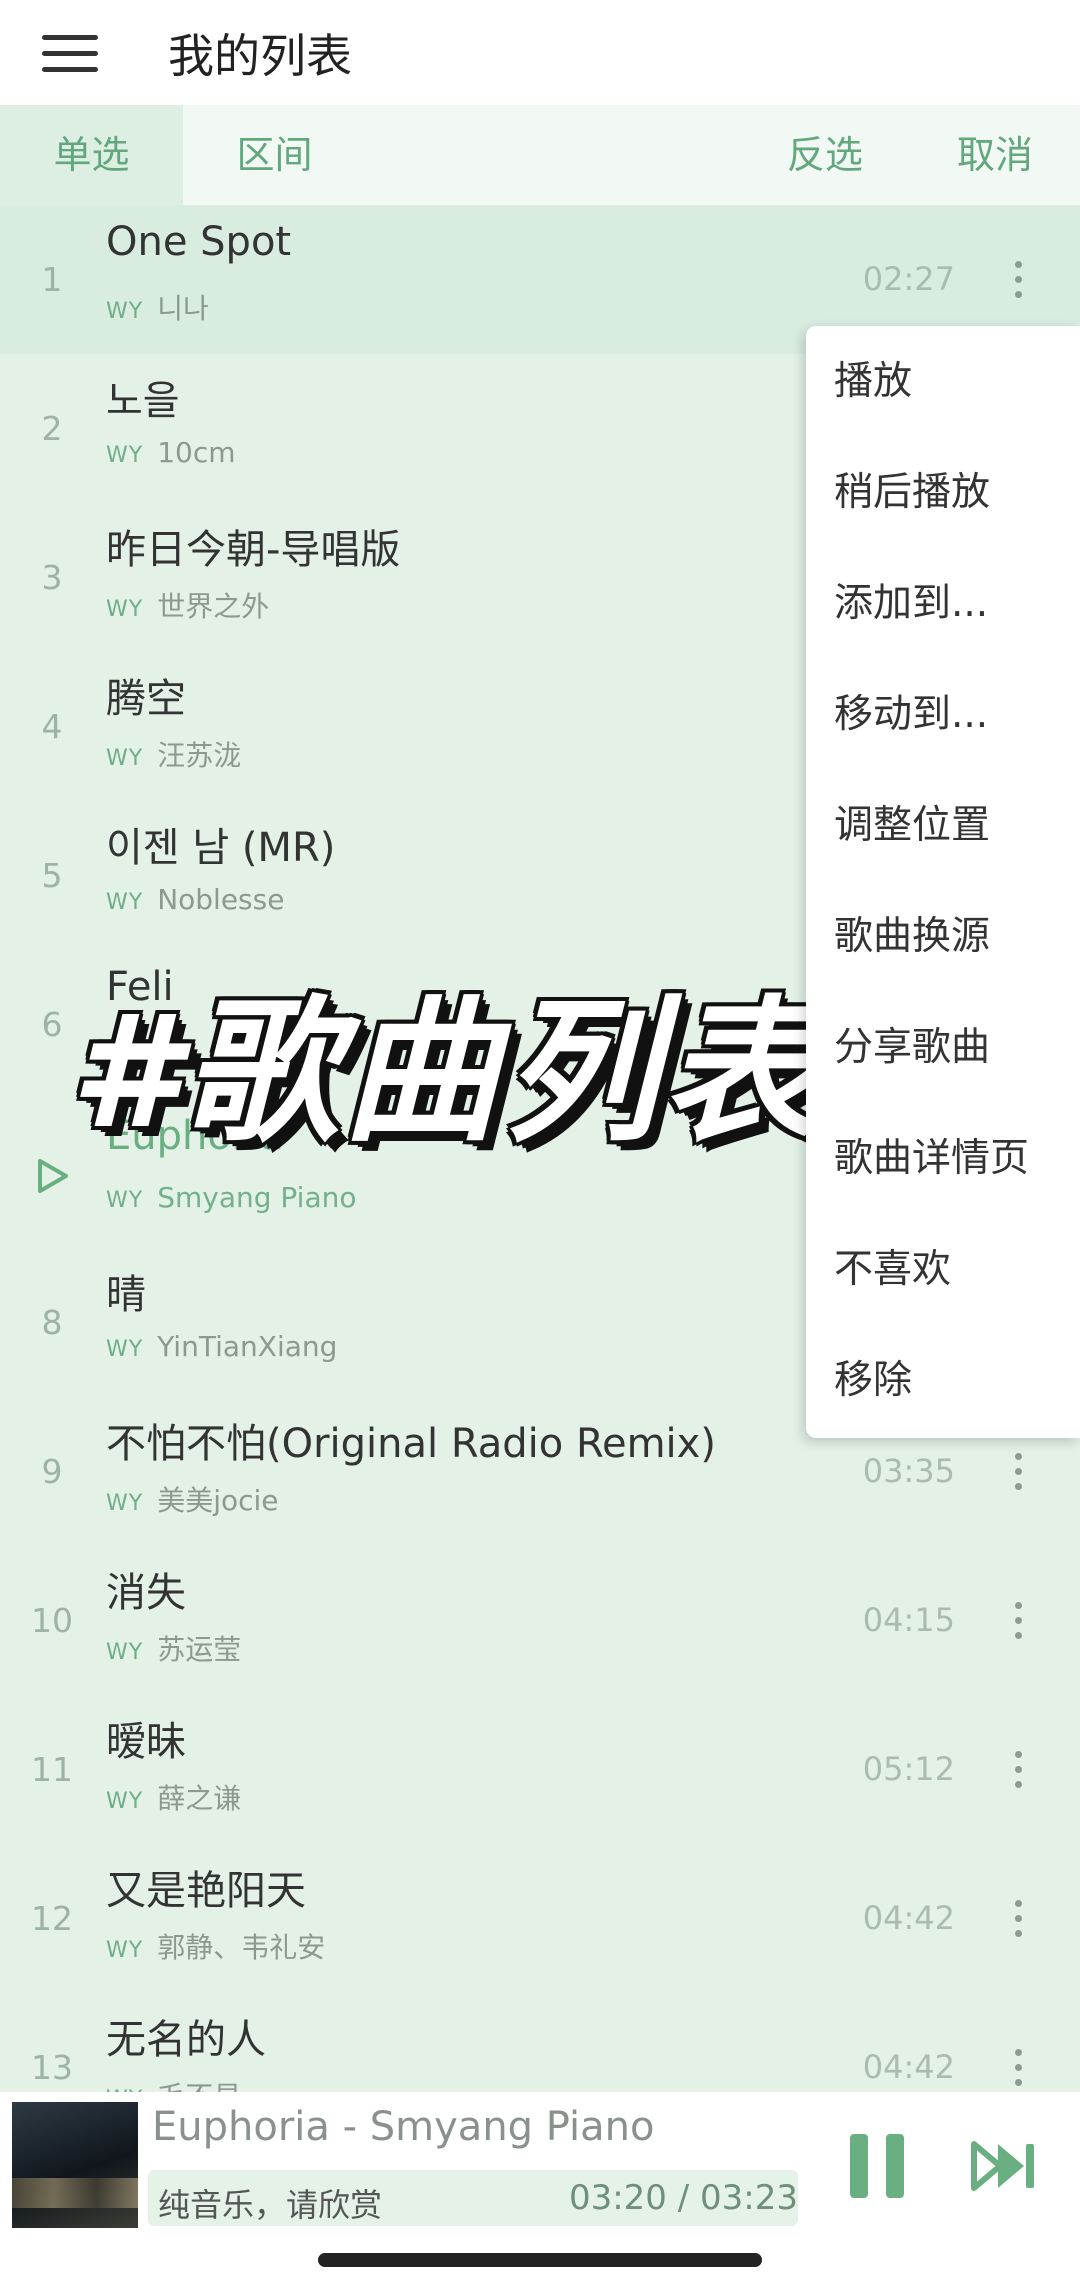  Describe the element at coordinates (247, 1346) in the screenshot. I see `song-artist: YinTianXiang` at that location.